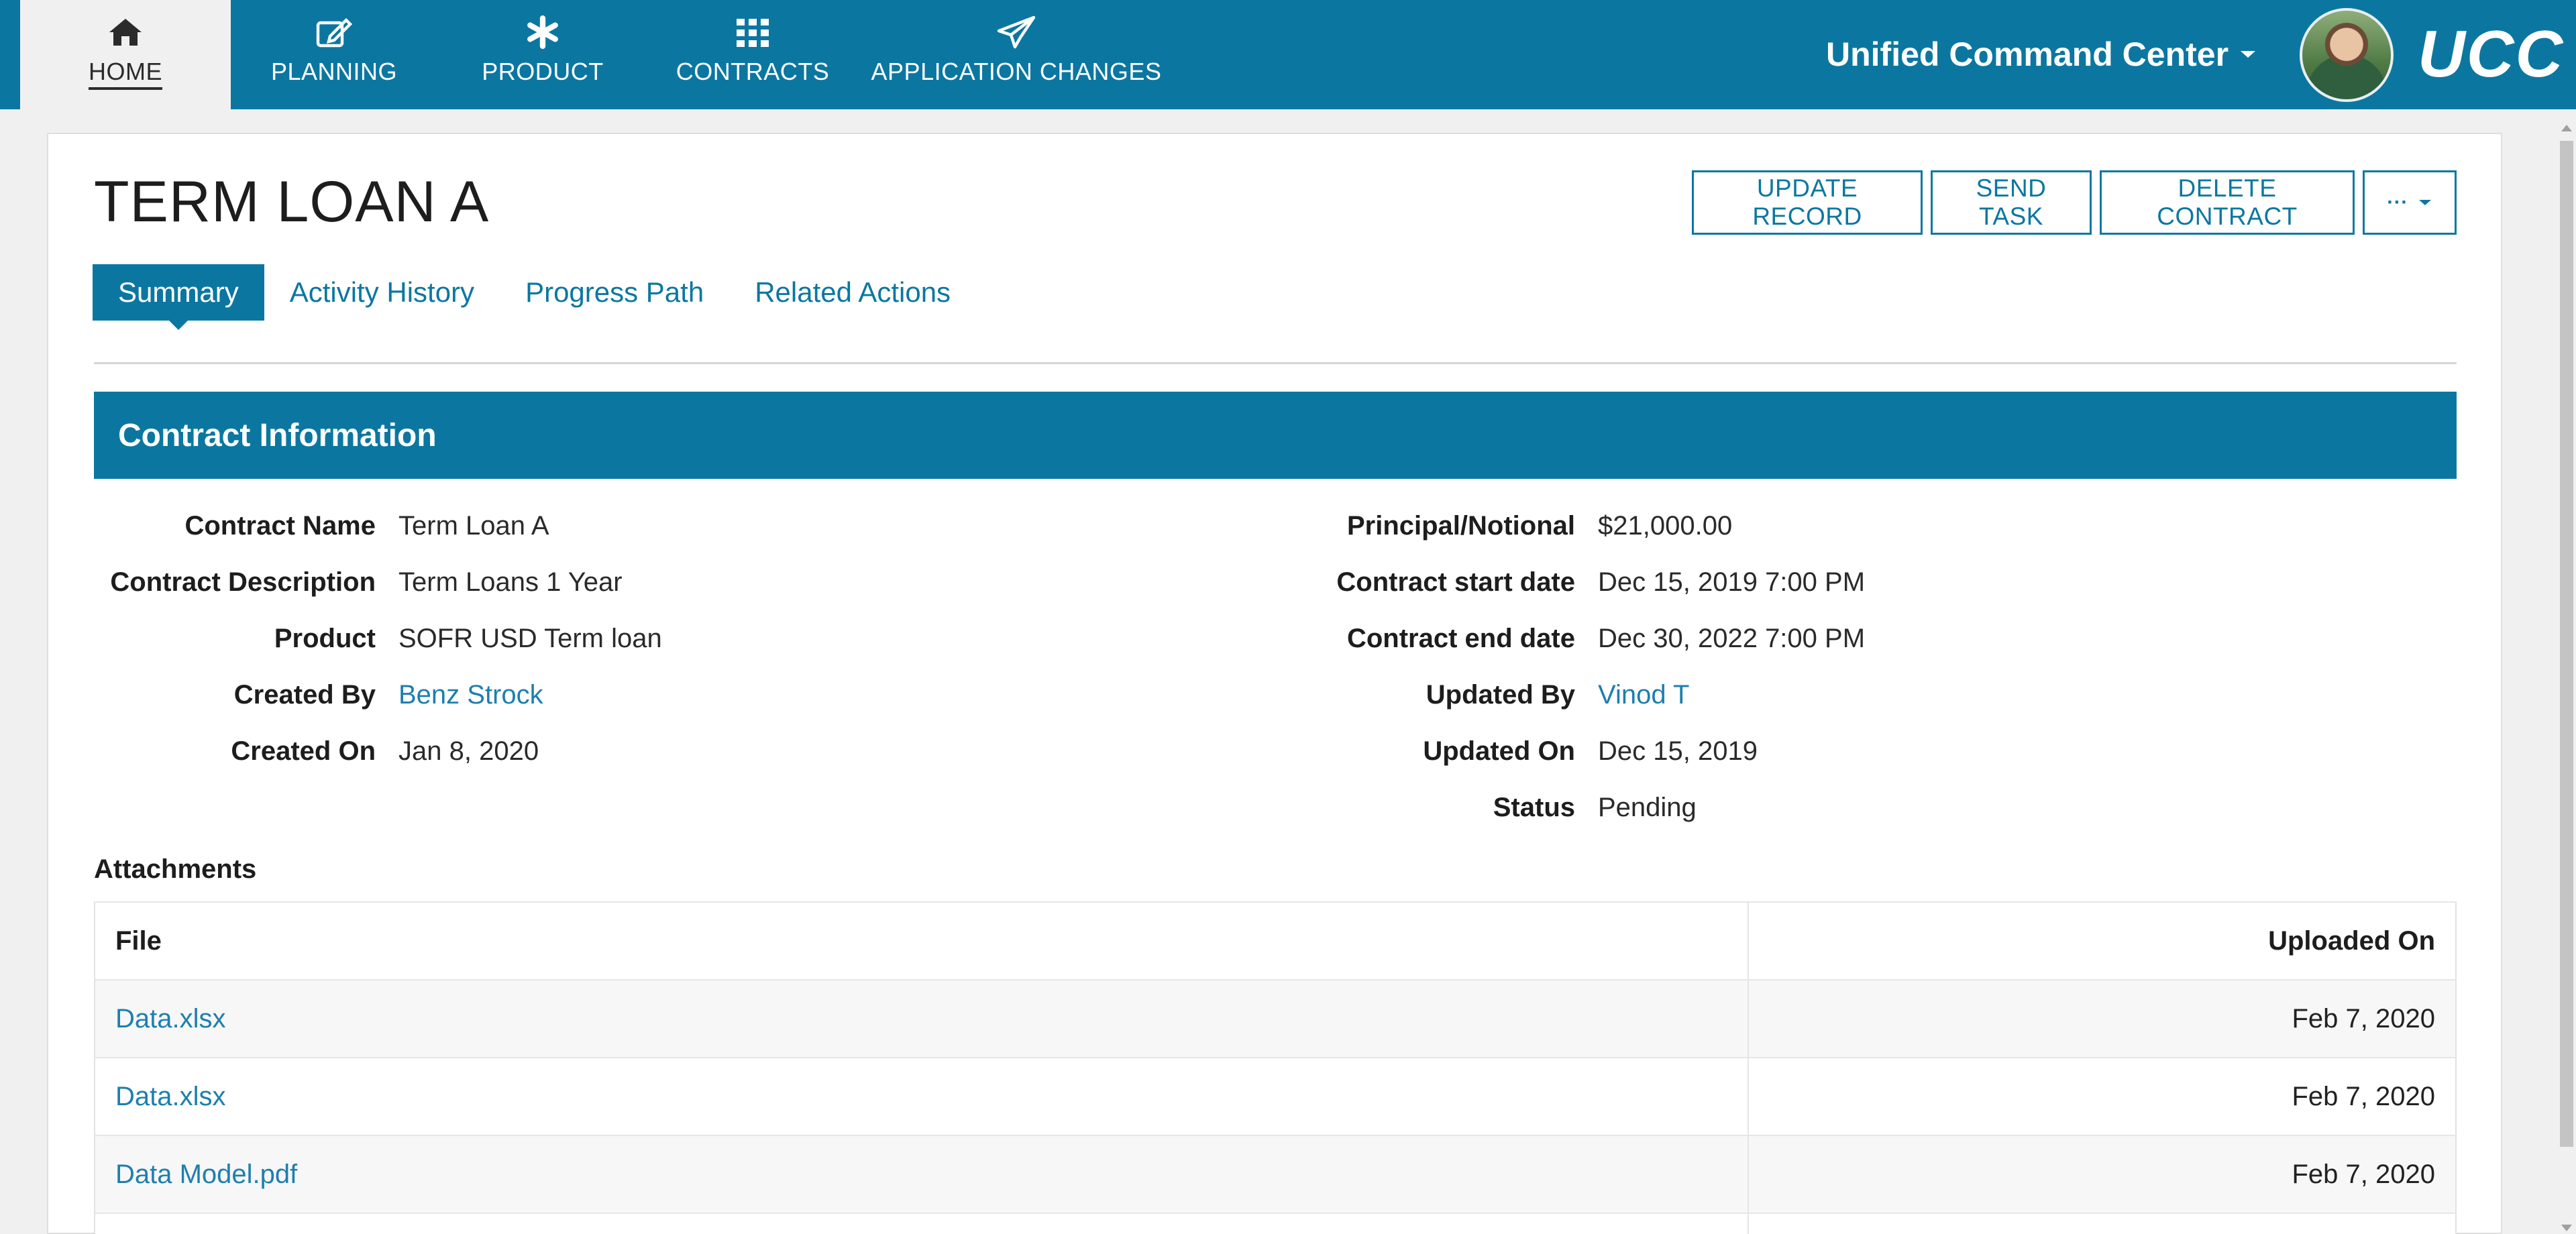 The height and width of the screenshot is (1234, 2576). I want to click on avatar, so click(2347, 55).